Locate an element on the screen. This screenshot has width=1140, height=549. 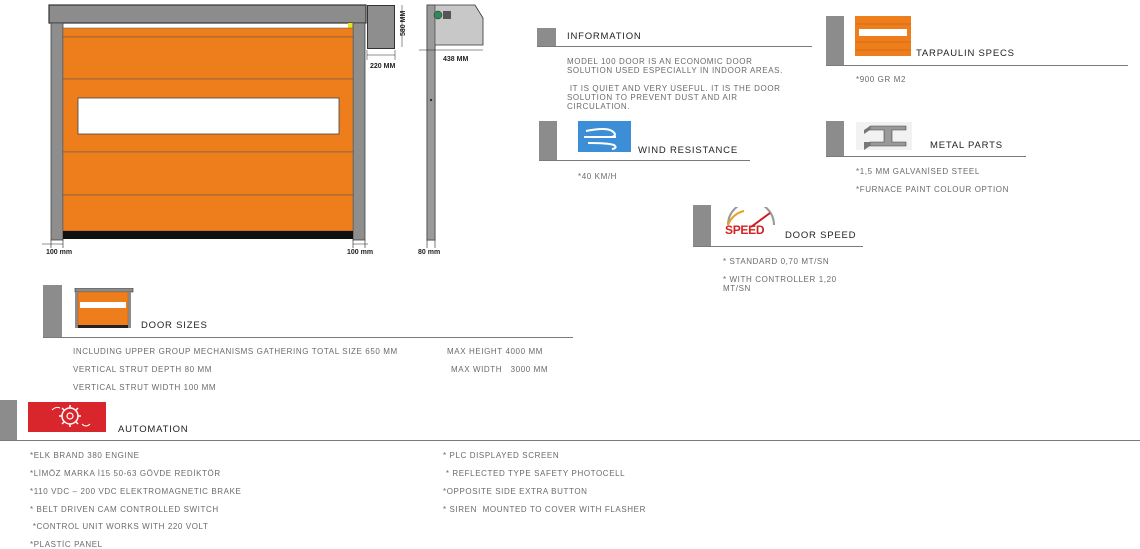
automation-gear-icon is located at coordinates (67, 417).